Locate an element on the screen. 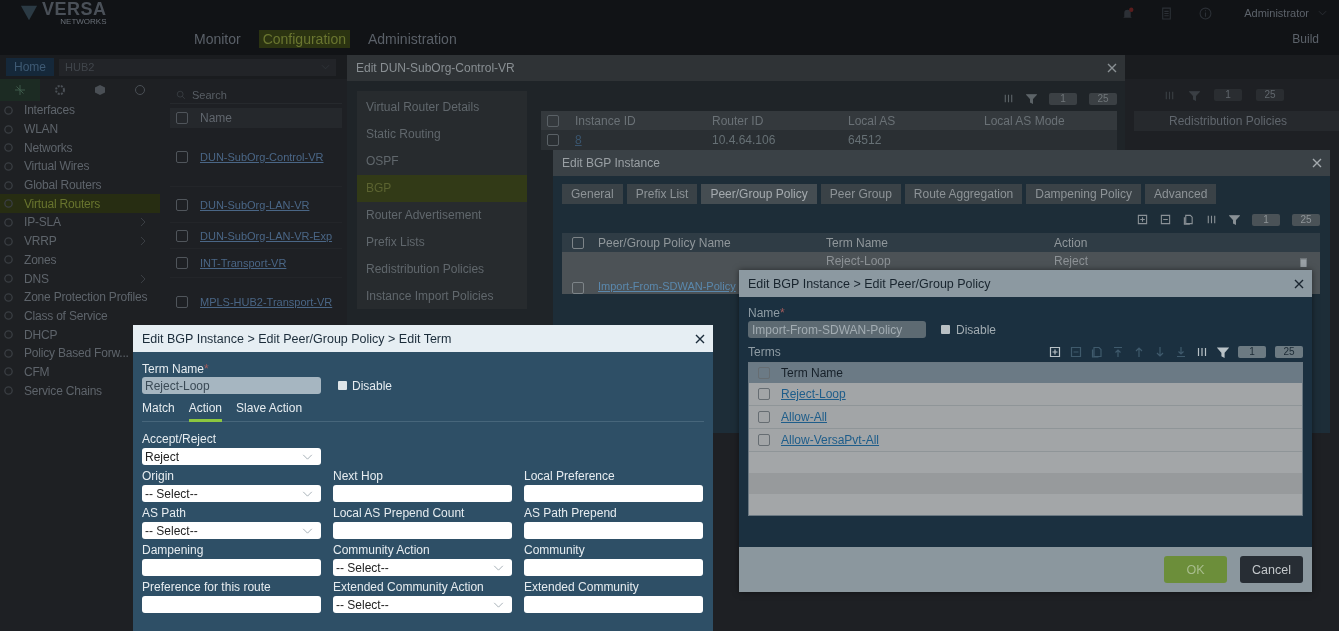  trash-icon is located at coordinates (1303, 262).